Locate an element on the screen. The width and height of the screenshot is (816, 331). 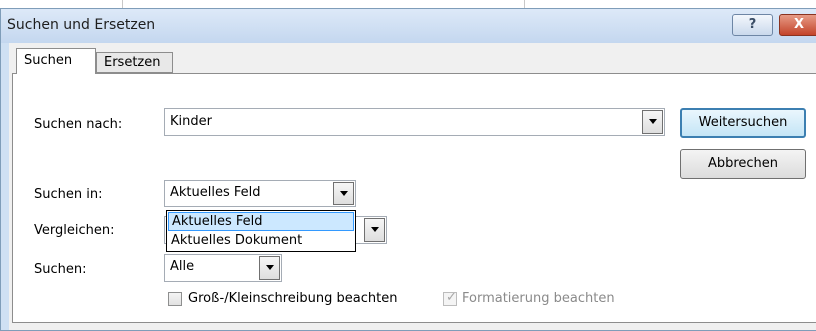
find-what-value: Kinder is located at coordinates (191, 121).